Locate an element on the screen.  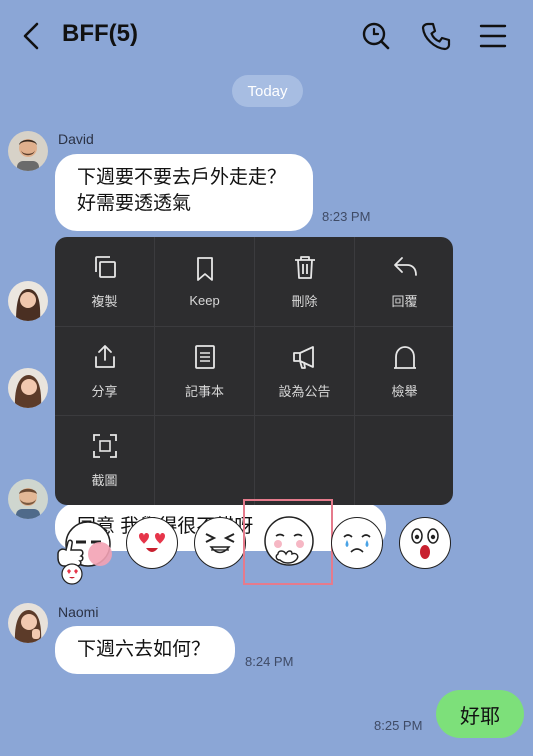
menu-item-label: 截圖 is located at coordinates (104, 480).